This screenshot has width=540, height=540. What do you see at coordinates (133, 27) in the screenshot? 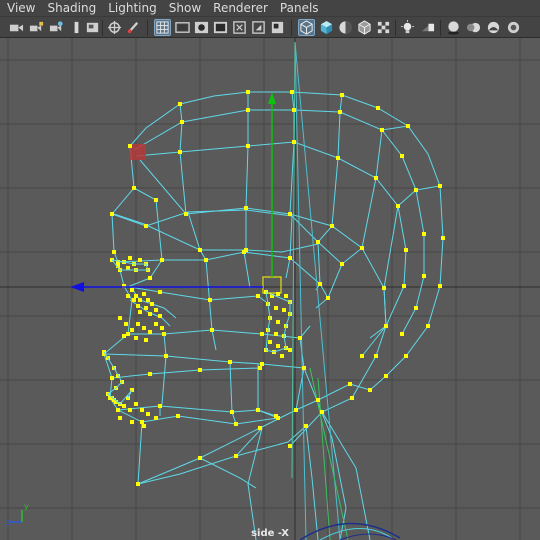
I see `grease-pencil-icon` at bounding box center [133, 27].